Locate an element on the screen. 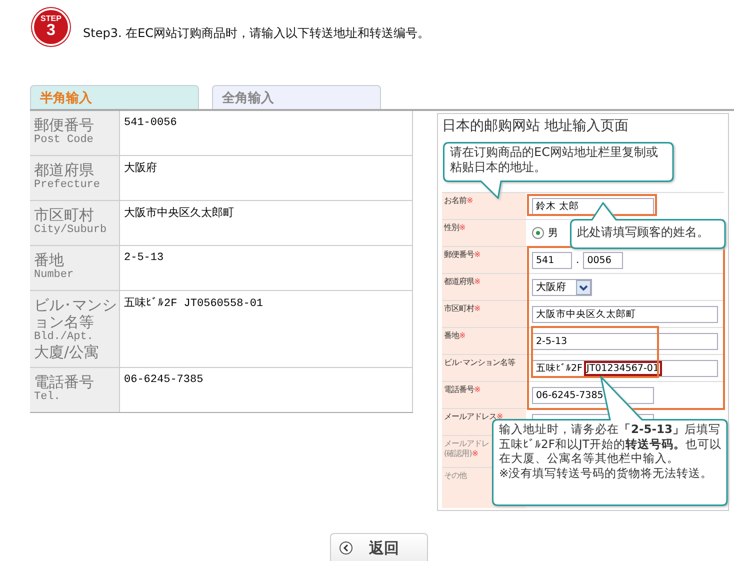 This screenshot has width=734, height=561. field-label-chinese: 大廈/公寓 is located at coordinates (67, 352).